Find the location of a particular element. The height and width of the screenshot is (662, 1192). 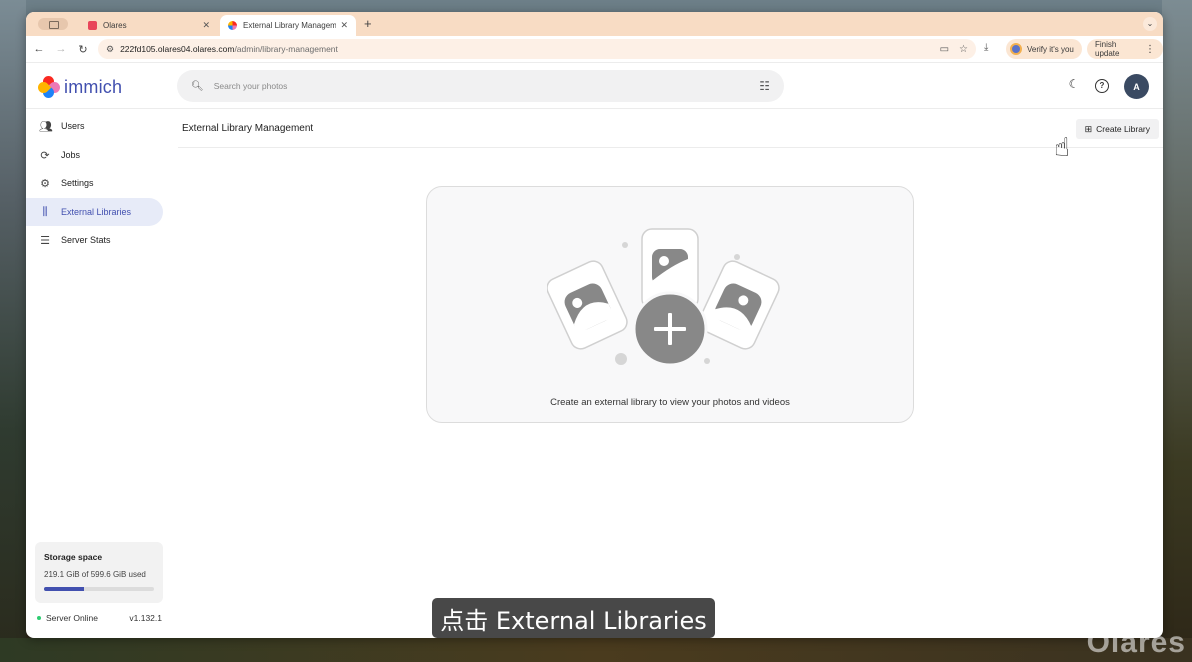

filter-settings-icon: ☷ is located at coordinates (764, 86).